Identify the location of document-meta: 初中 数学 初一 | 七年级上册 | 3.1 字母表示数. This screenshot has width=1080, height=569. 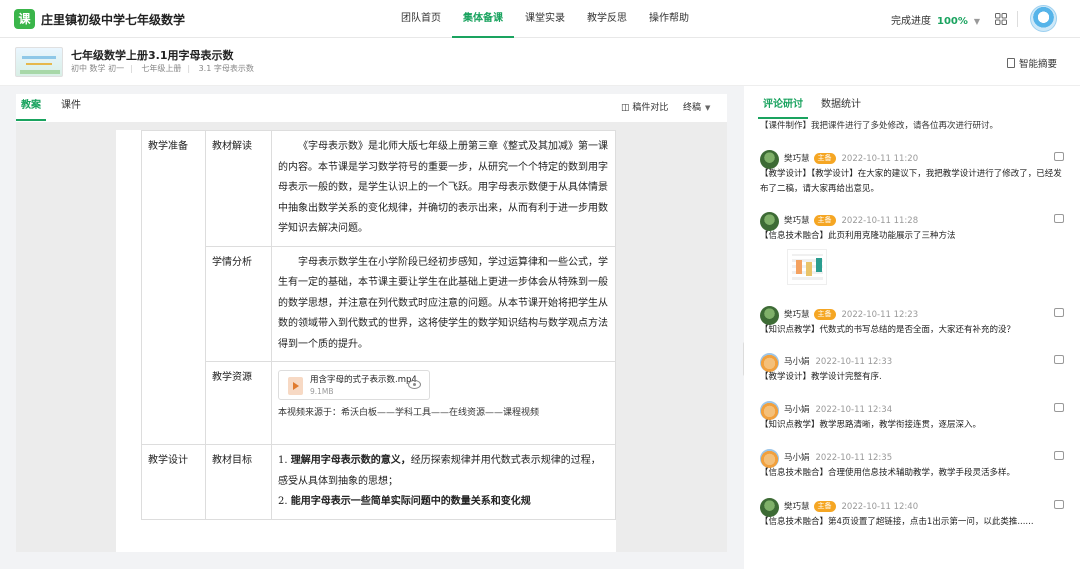
(162, 68).